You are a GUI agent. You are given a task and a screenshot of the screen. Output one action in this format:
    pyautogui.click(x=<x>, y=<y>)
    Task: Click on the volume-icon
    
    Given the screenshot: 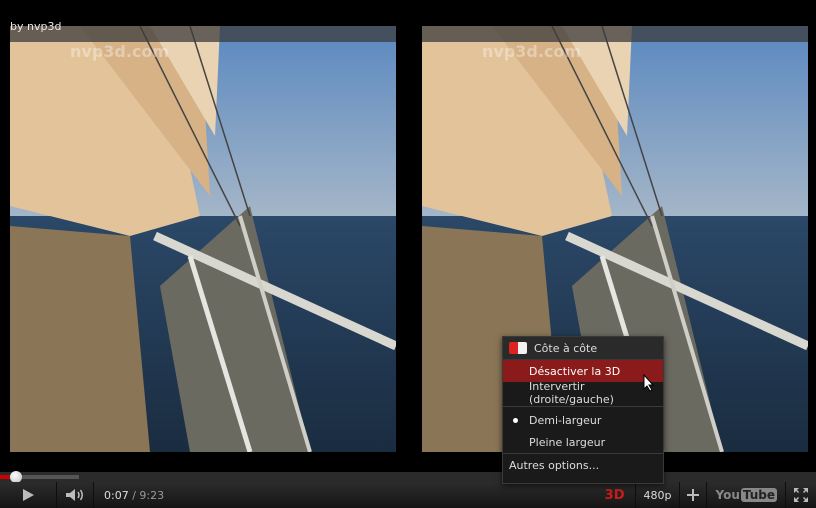 What is the action you would take?
    pyautogui.click(x=74, y=495)
    